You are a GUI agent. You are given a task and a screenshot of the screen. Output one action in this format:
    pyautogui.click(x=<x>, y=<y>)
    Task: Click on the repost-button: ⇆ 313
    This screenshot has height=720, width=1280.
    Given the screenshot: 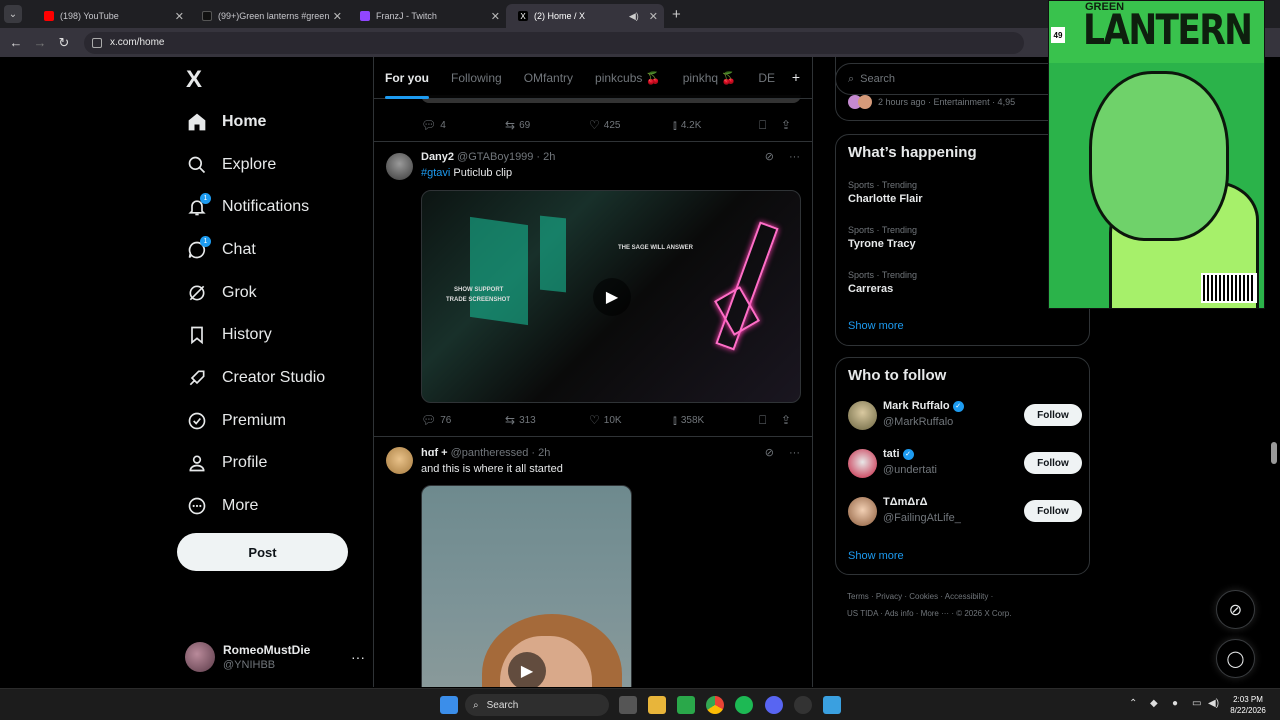 What is the action you would take?
    pyautogui.click(x=547, y=420)
    